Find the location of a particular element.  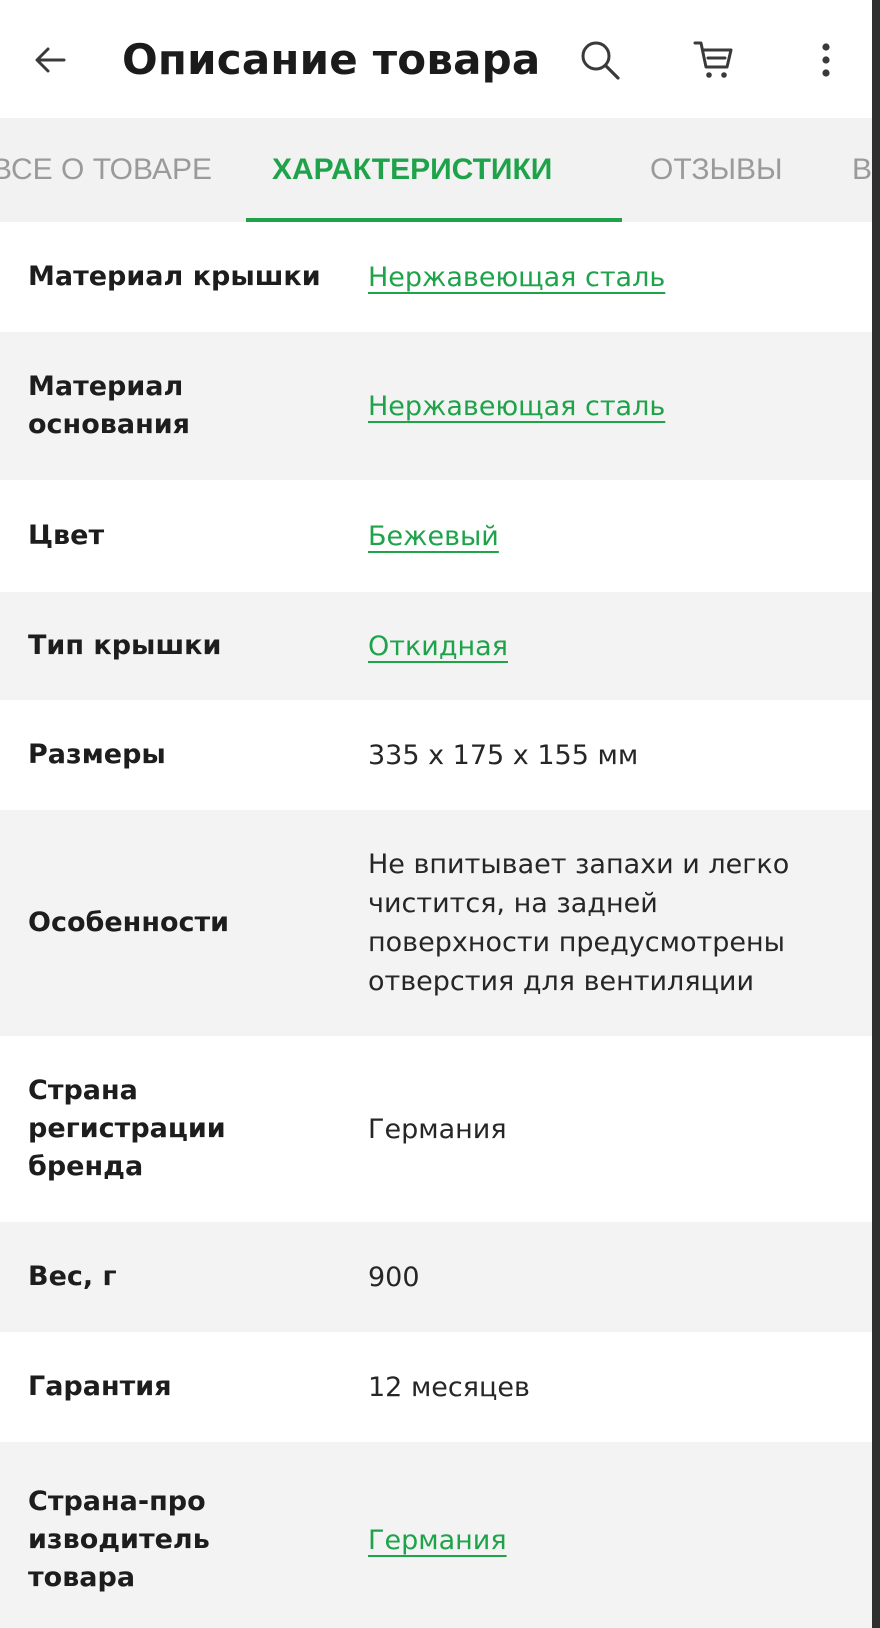

page-title: Описание товара is located at coordinates (331, 59).